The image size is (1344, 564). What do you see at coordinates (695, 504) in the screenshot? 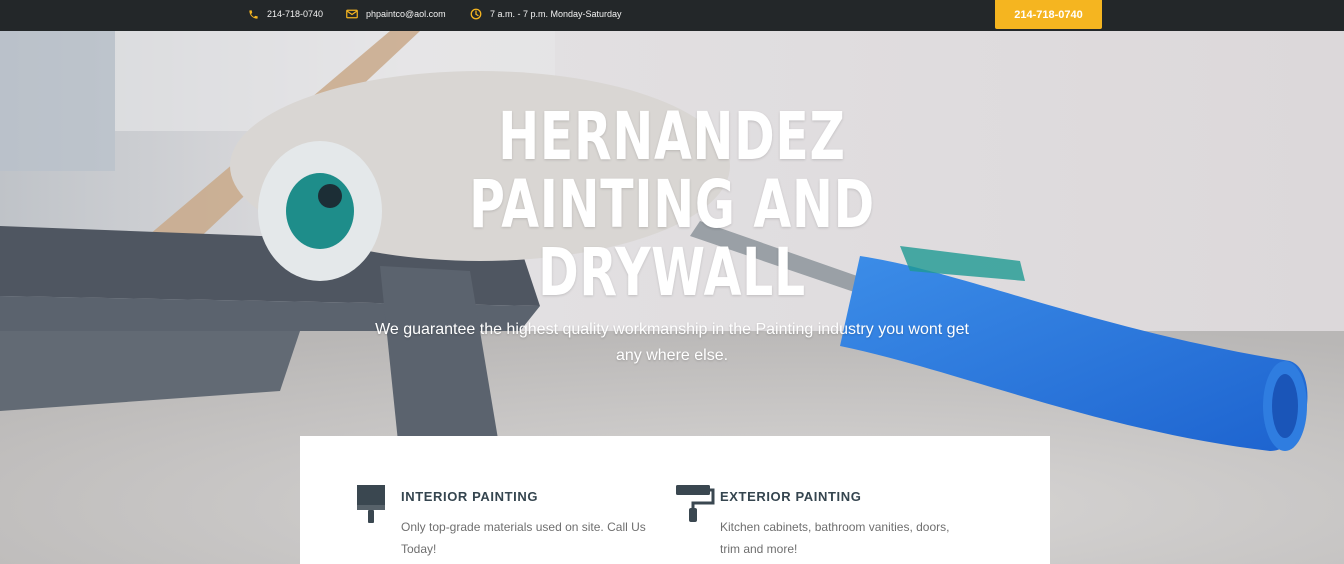
I see `paint-roller-icon` at bounding box center [695, 504].